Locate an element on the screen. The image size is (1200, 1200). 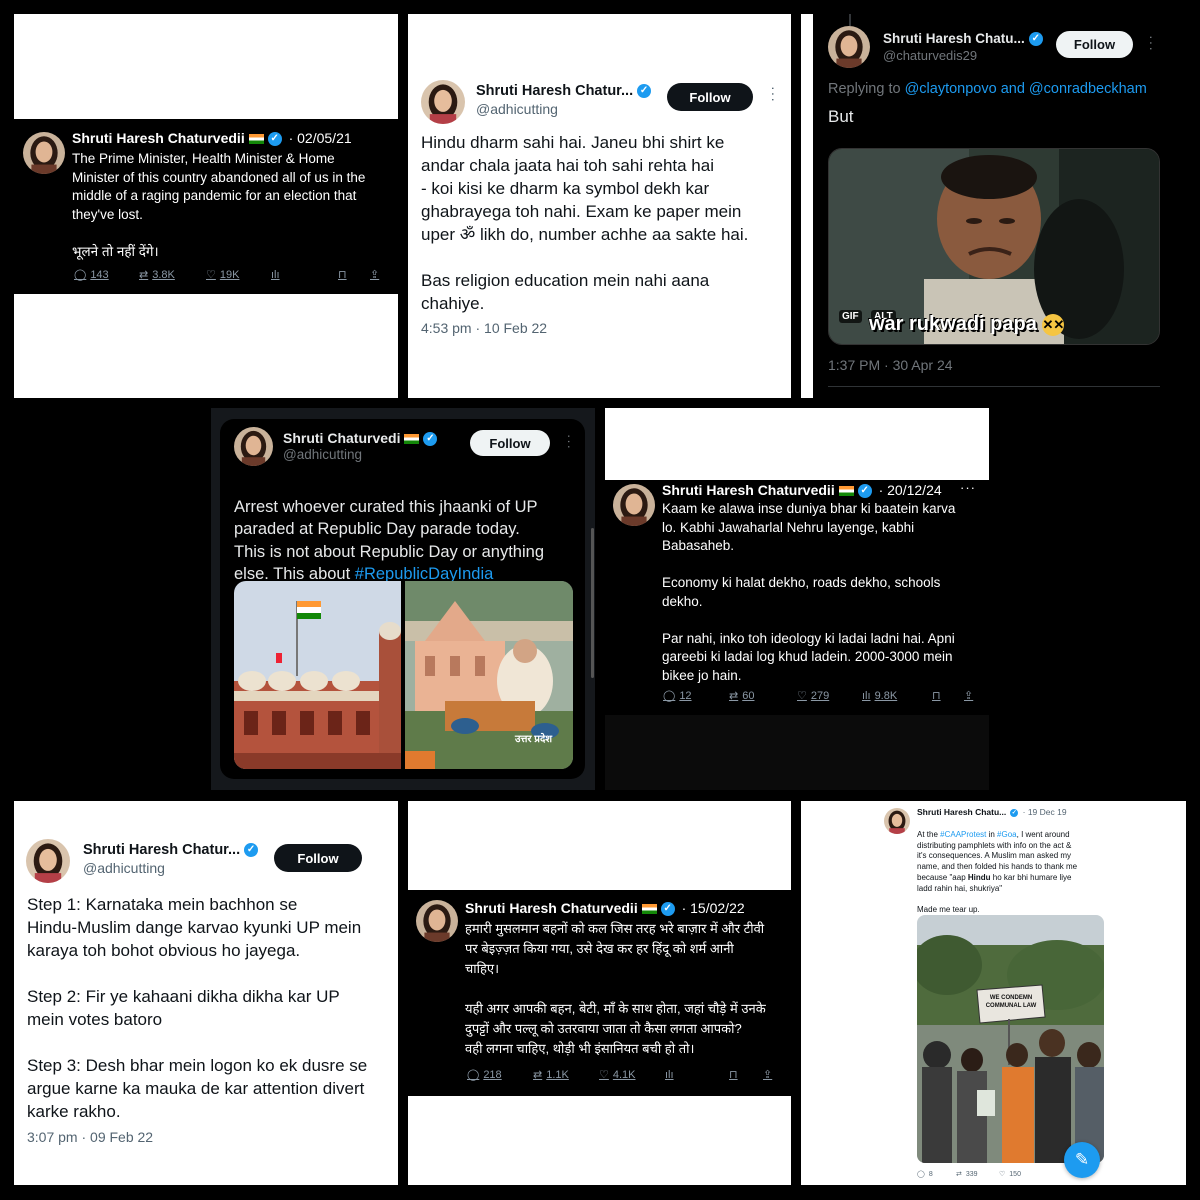
tweet-timestamp: 4:53 pm · 10 Feb 22 is located at coordinates (484, 328).